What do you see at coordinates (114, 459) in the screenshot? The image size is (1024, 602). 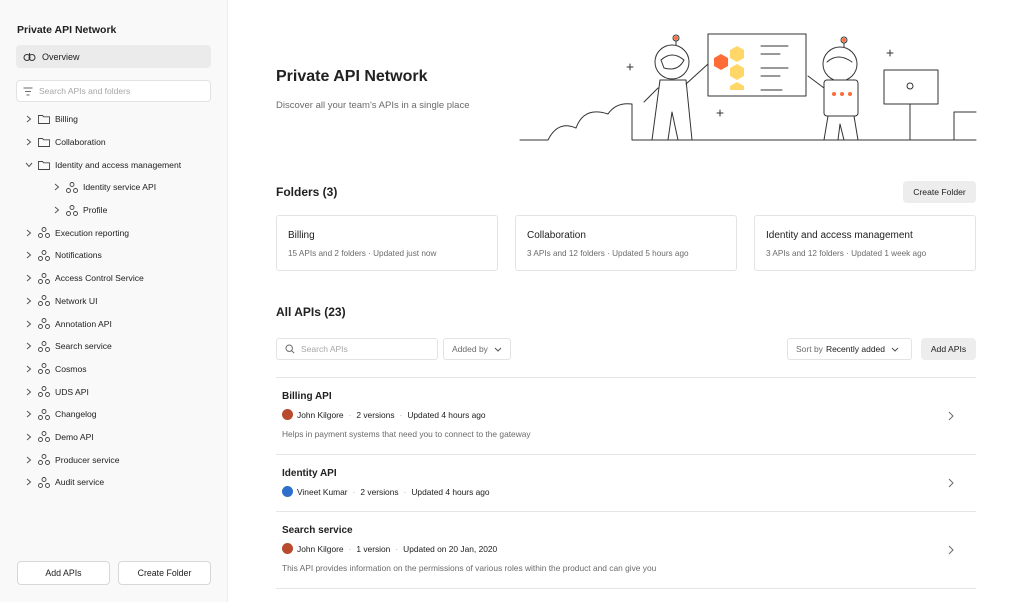 I see `sidebar-item-producer-service: Producer service` at bounding box center [114, 459].